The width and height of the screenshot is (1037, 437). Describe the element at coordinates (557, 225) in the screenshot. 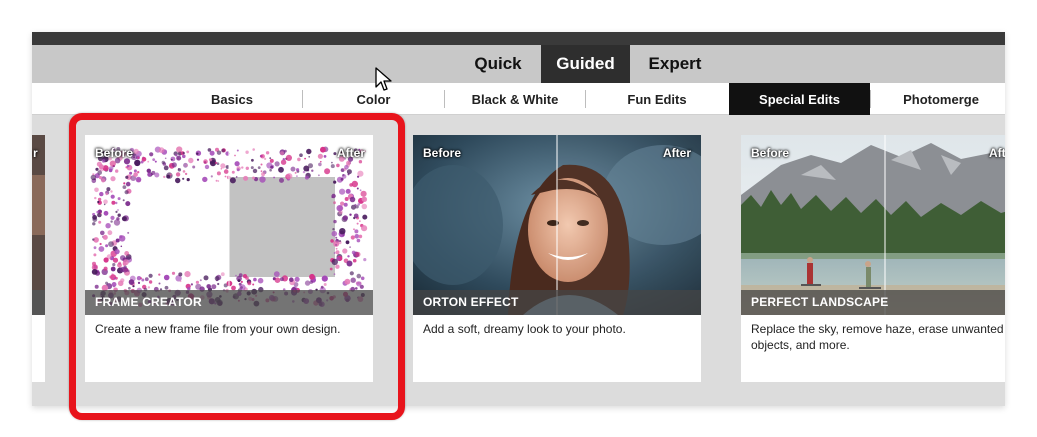

I see `orton-effect-thumbnail: Before After ORTON EFFECT` at that location.